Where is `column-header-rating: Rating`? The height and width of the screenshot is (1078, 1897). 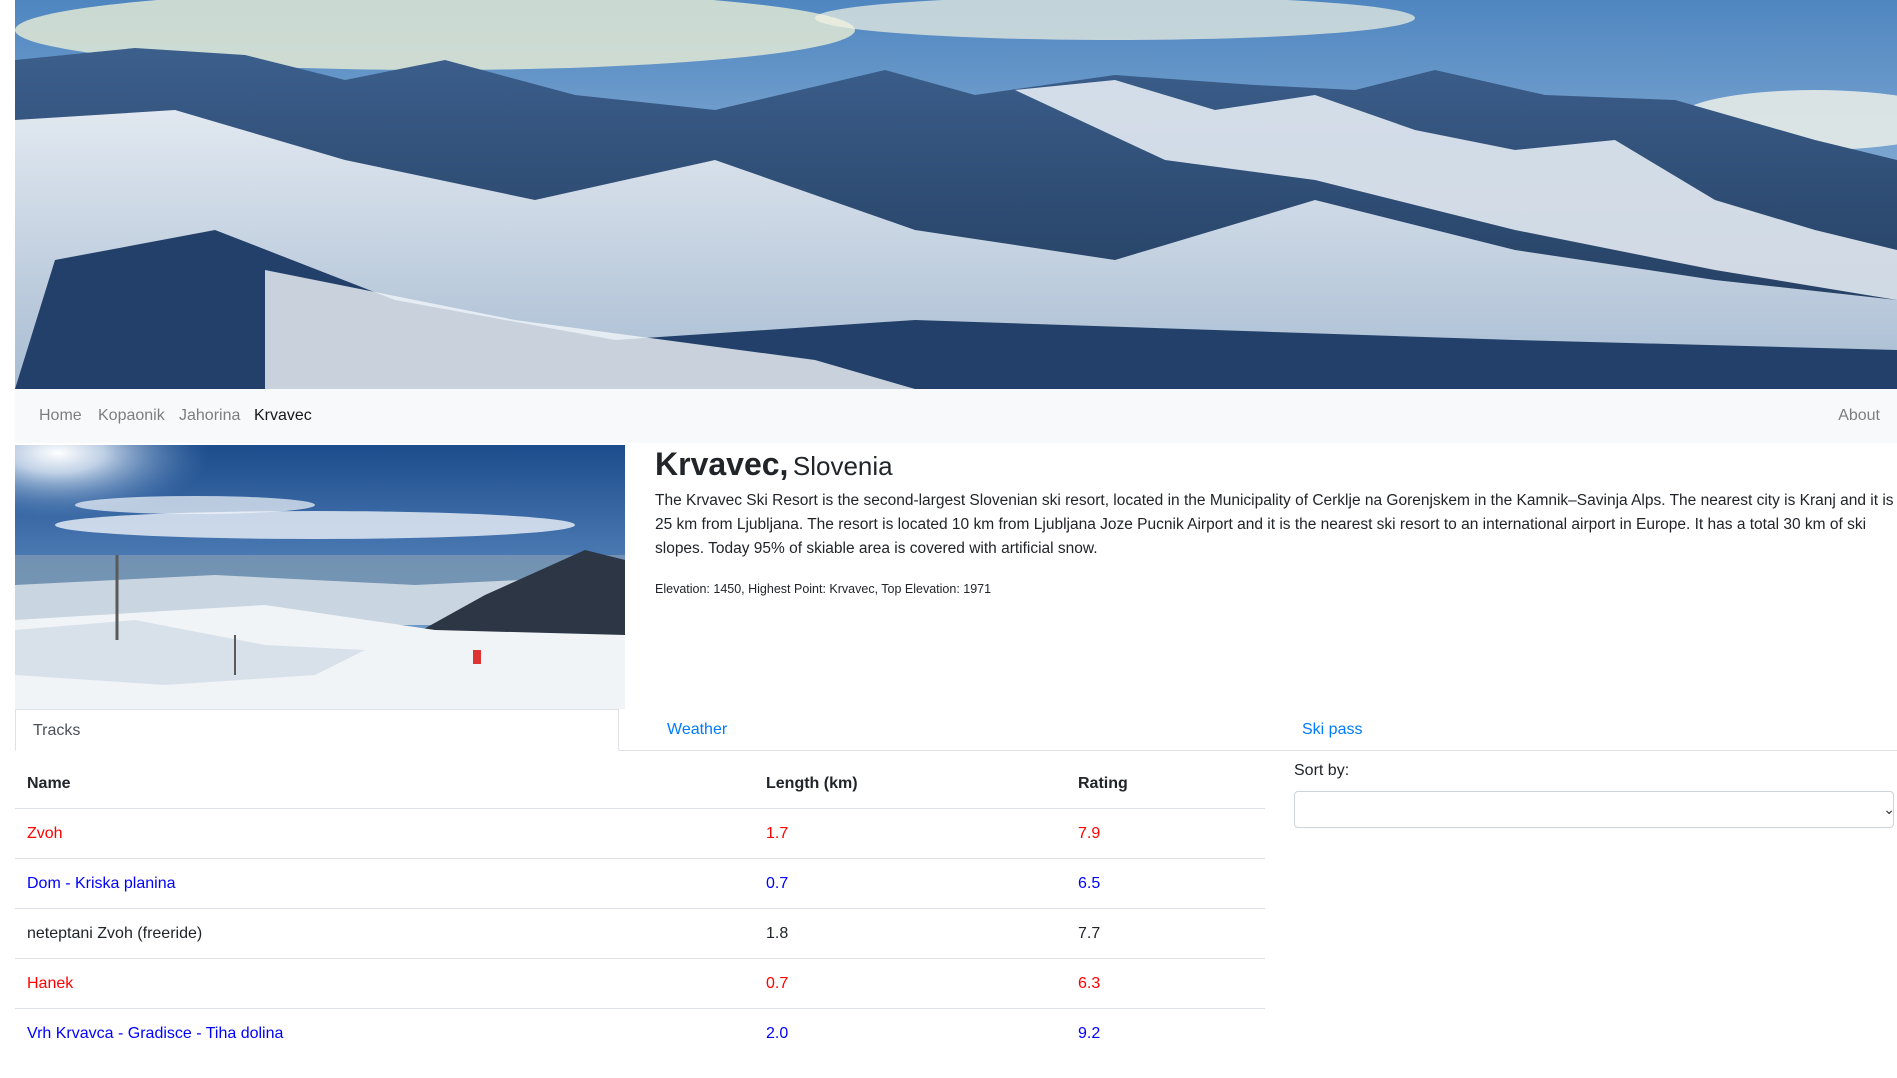 column-header-rating: Rating is located at coordinates (1165, 784).